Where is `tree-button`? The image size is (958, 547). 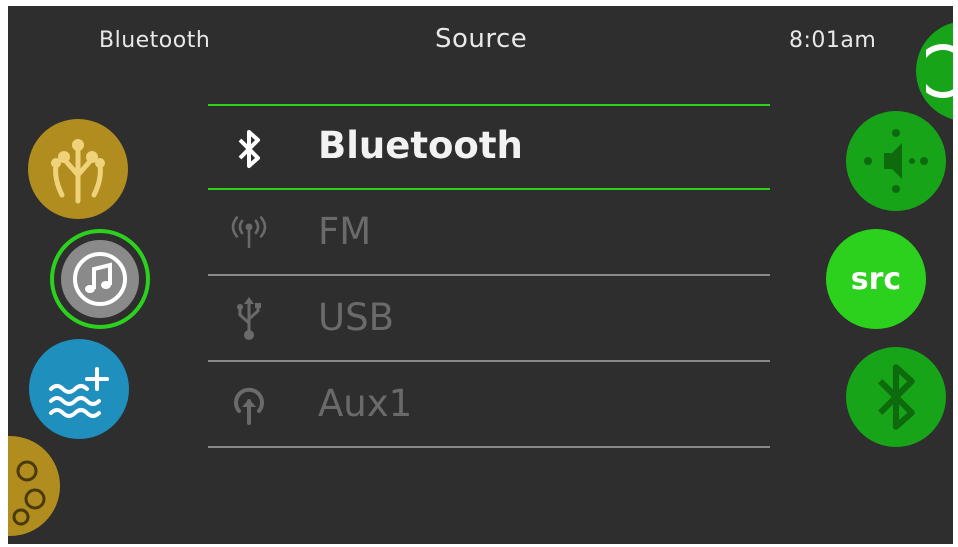
tree-button is located at coordinates (78, 169).